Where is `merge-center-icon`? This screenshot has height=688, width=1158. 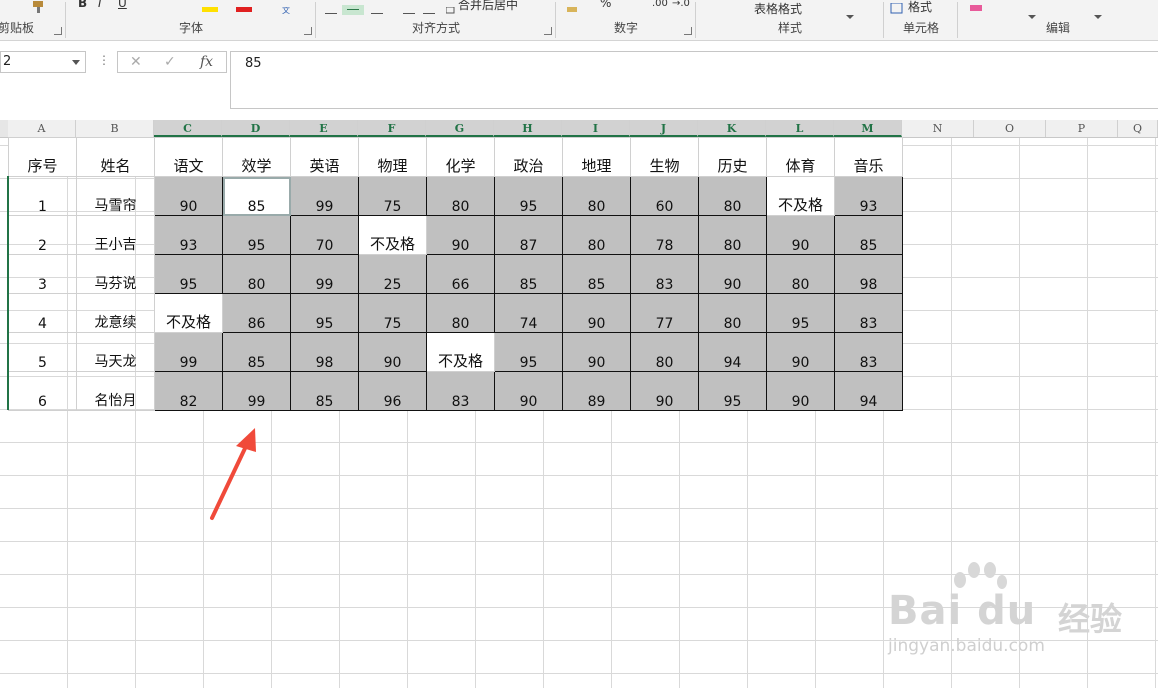 merge-center-icon is located at coordinates (450, 9).